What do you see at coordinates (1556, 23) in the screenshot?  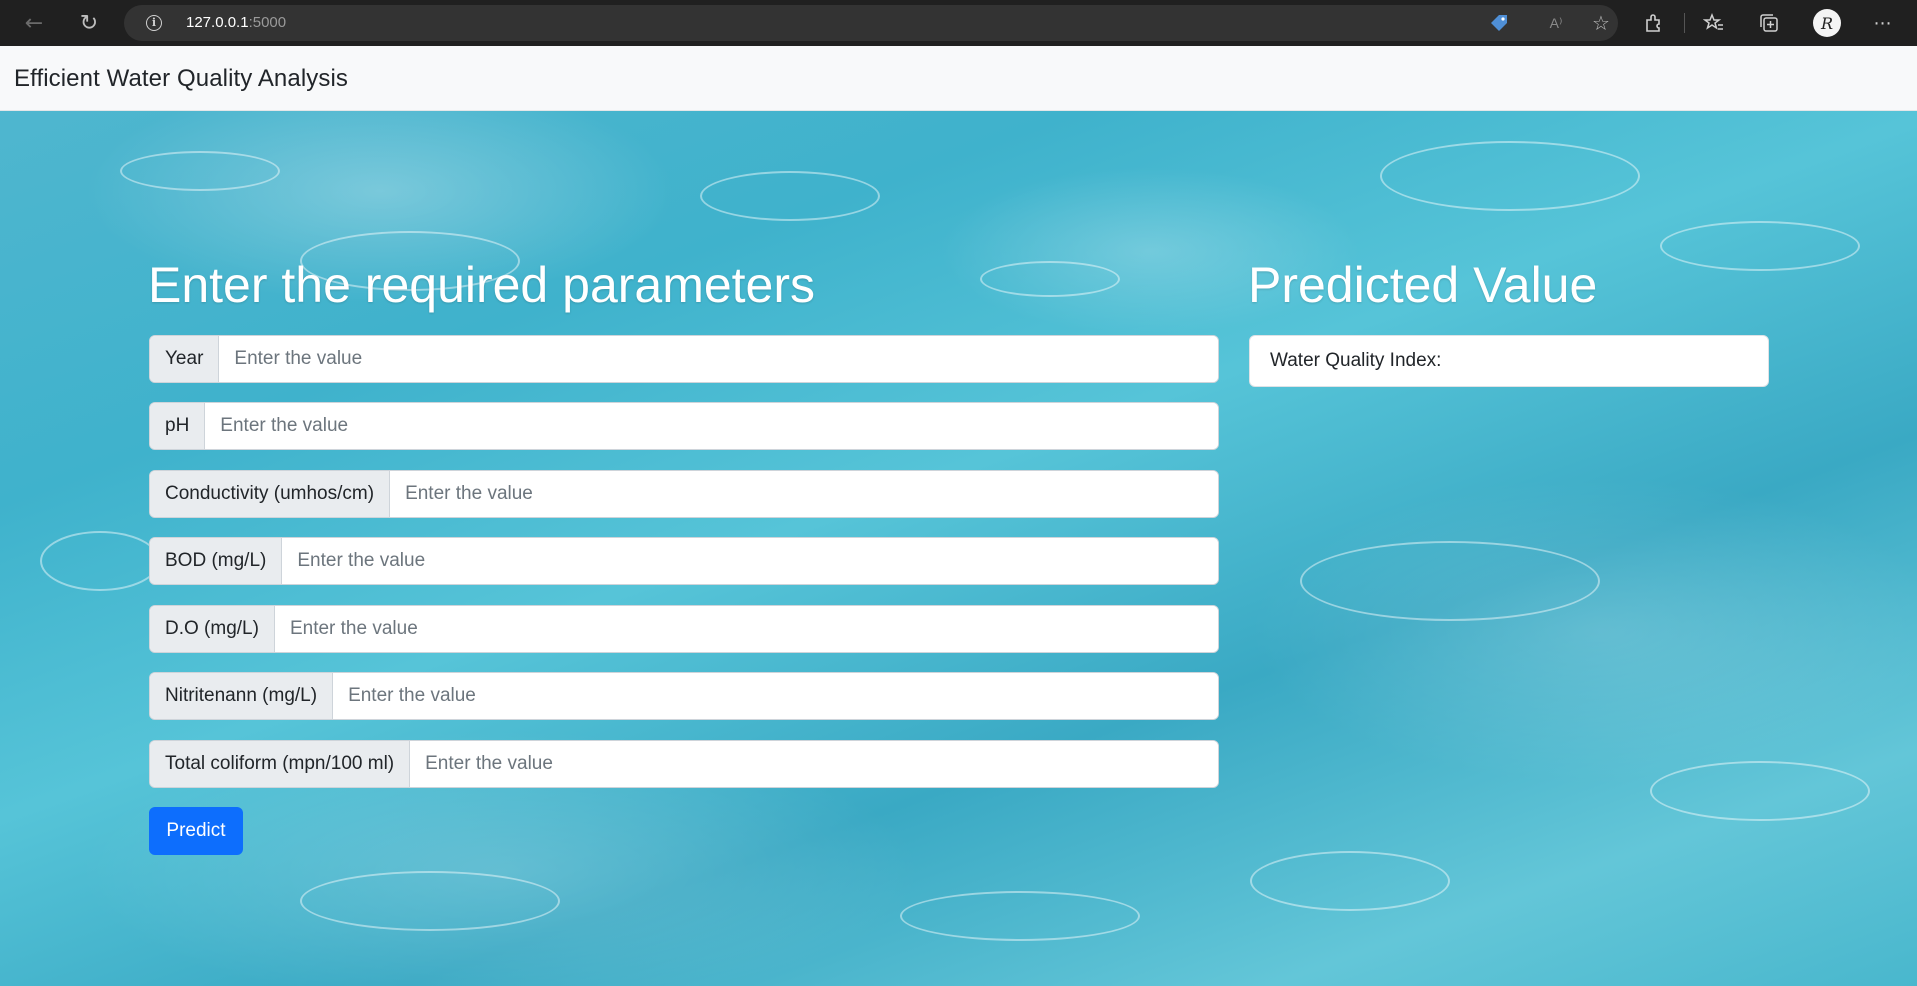 I see `read-aloud-icon: A⁾` at bounding box center [1556, 23].